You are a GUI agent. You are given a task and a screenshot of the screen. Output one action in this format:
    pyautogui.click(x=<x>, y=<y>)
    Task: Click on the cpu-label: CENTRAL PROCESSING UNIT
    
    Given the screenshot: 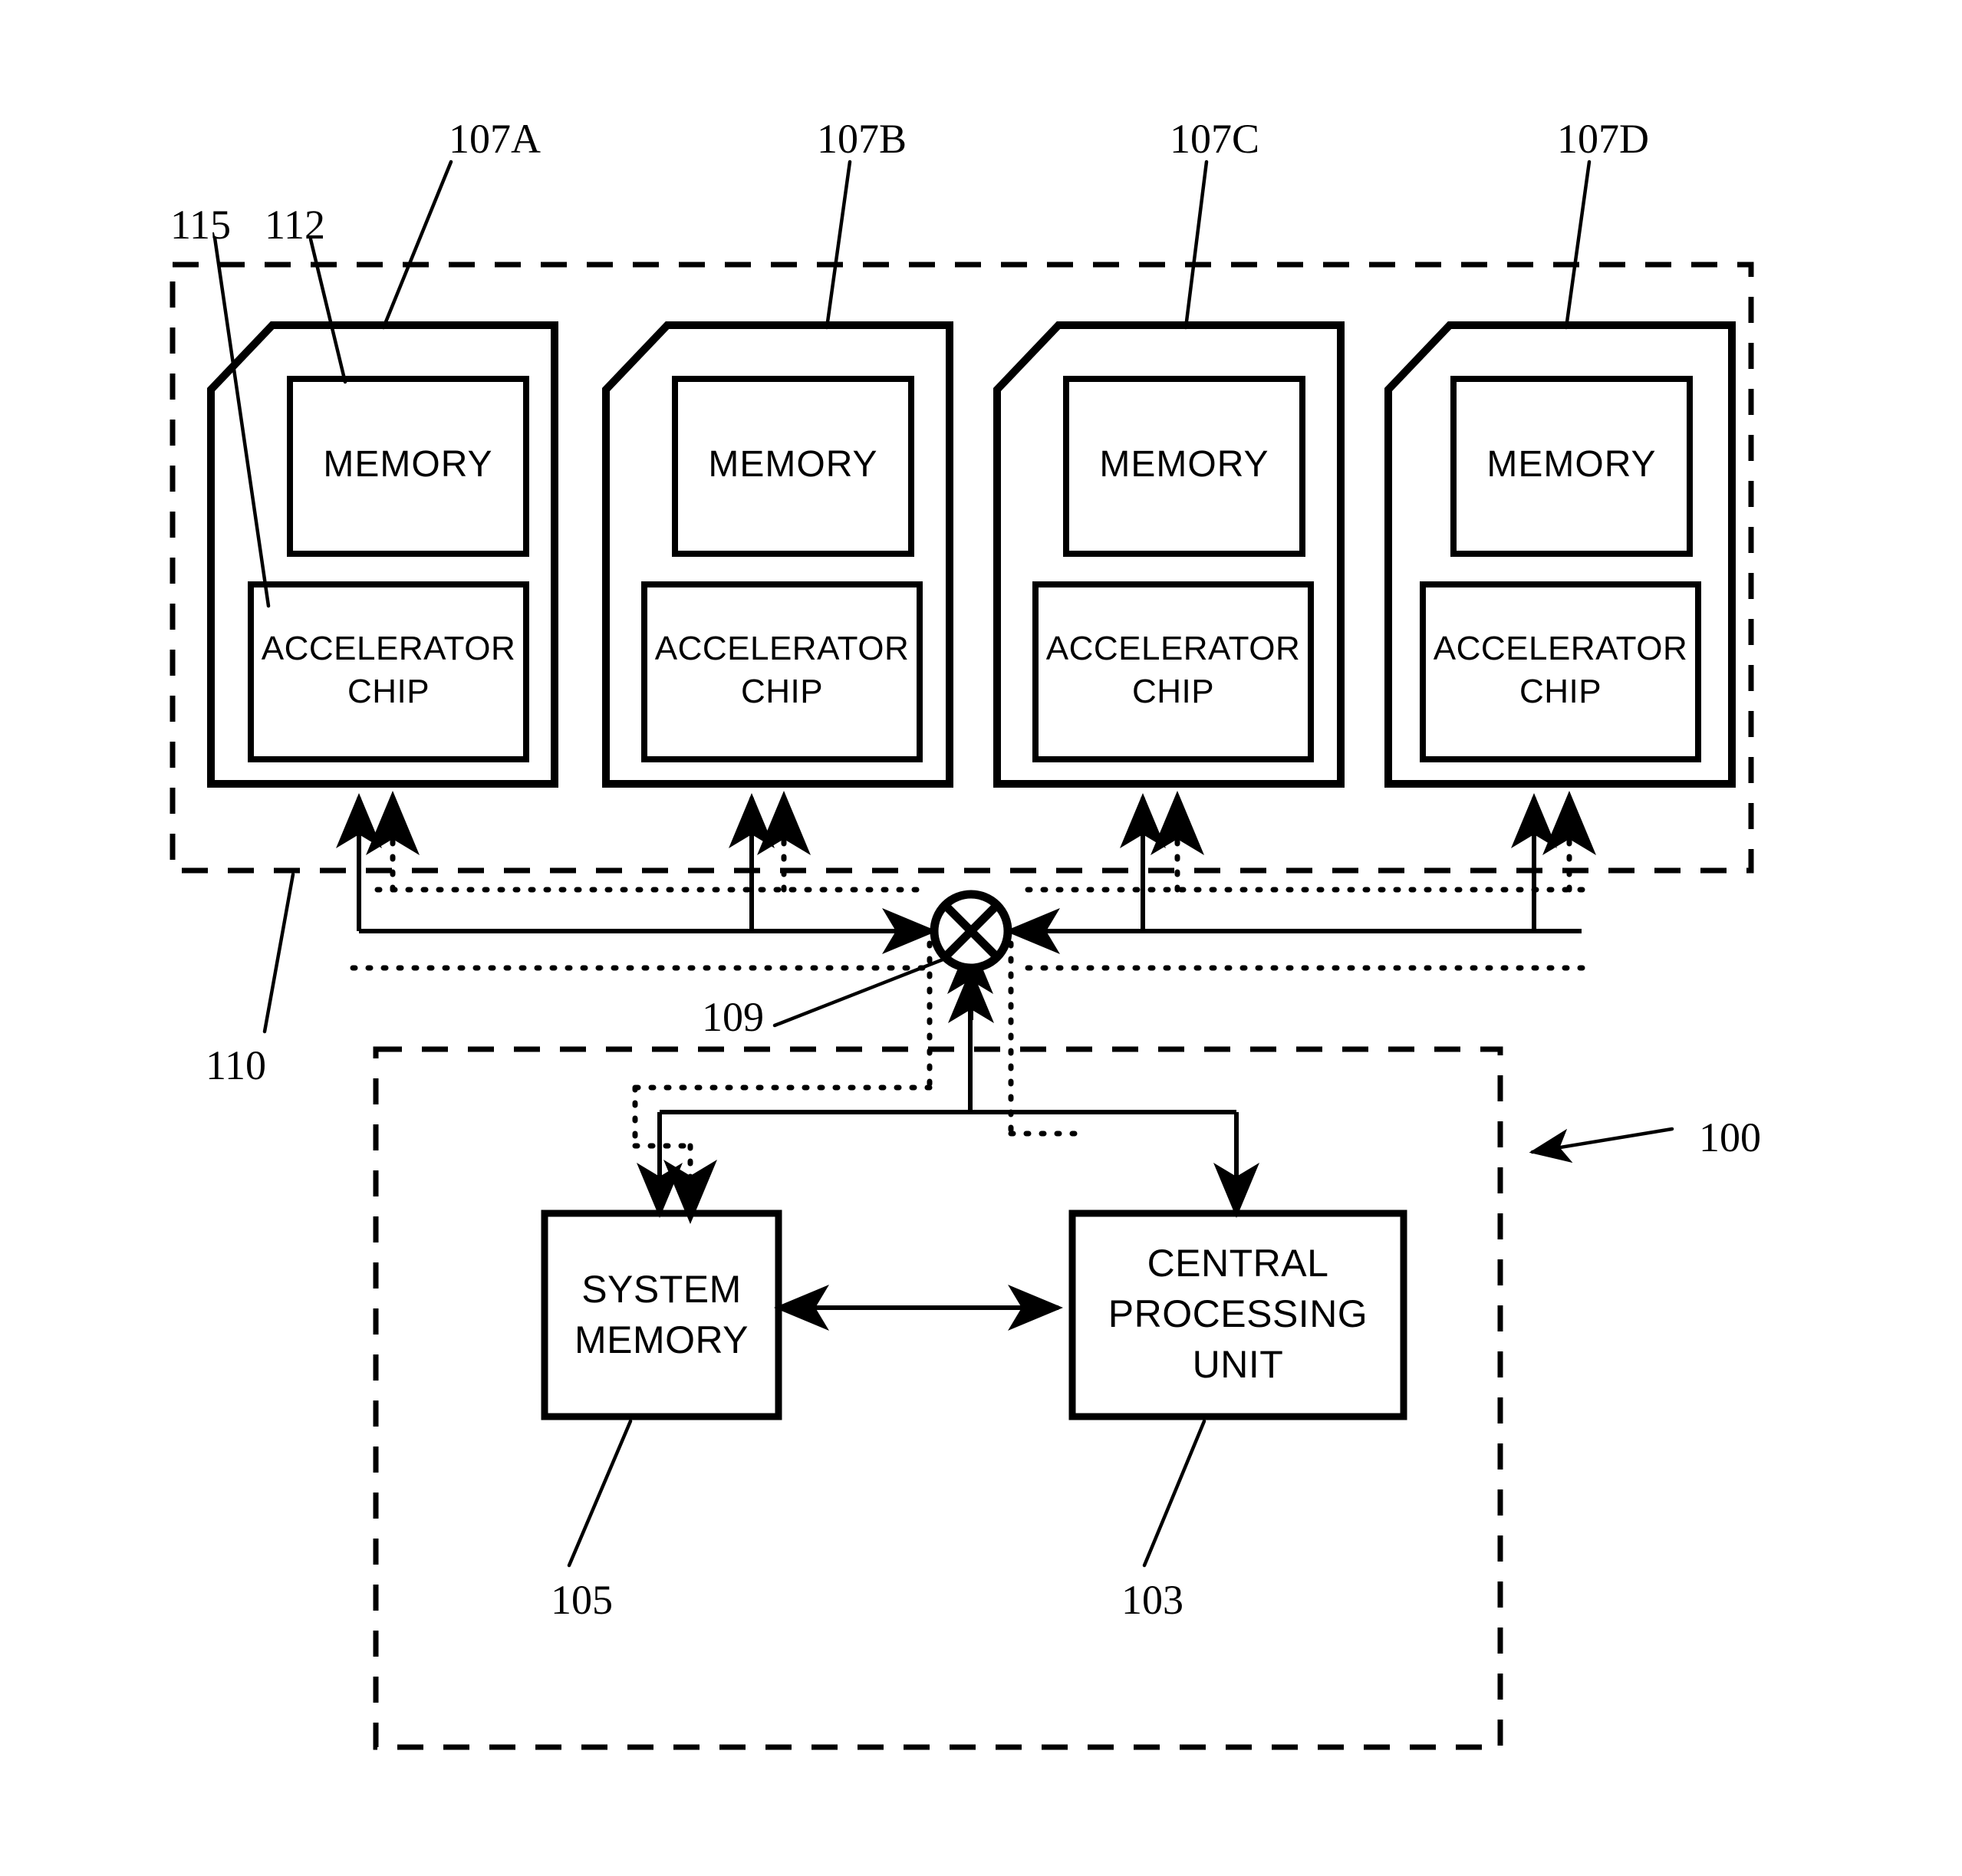 What is the action you would take?
    pyautogui.click(x=1238, y=1314)
    